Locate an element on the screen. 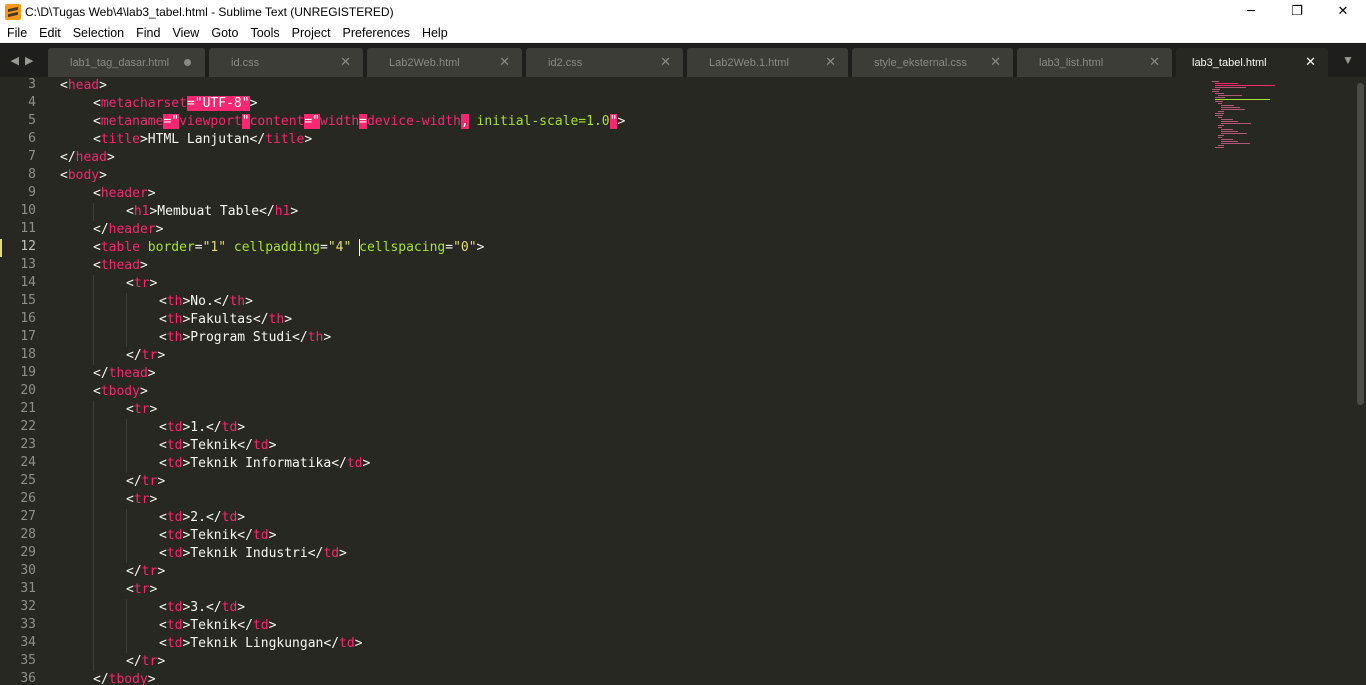 Image resolution: width=1366 pixels, height=685 pixels. tab-left-arrow-icon: ◀ is located at coordinates (15, 60).